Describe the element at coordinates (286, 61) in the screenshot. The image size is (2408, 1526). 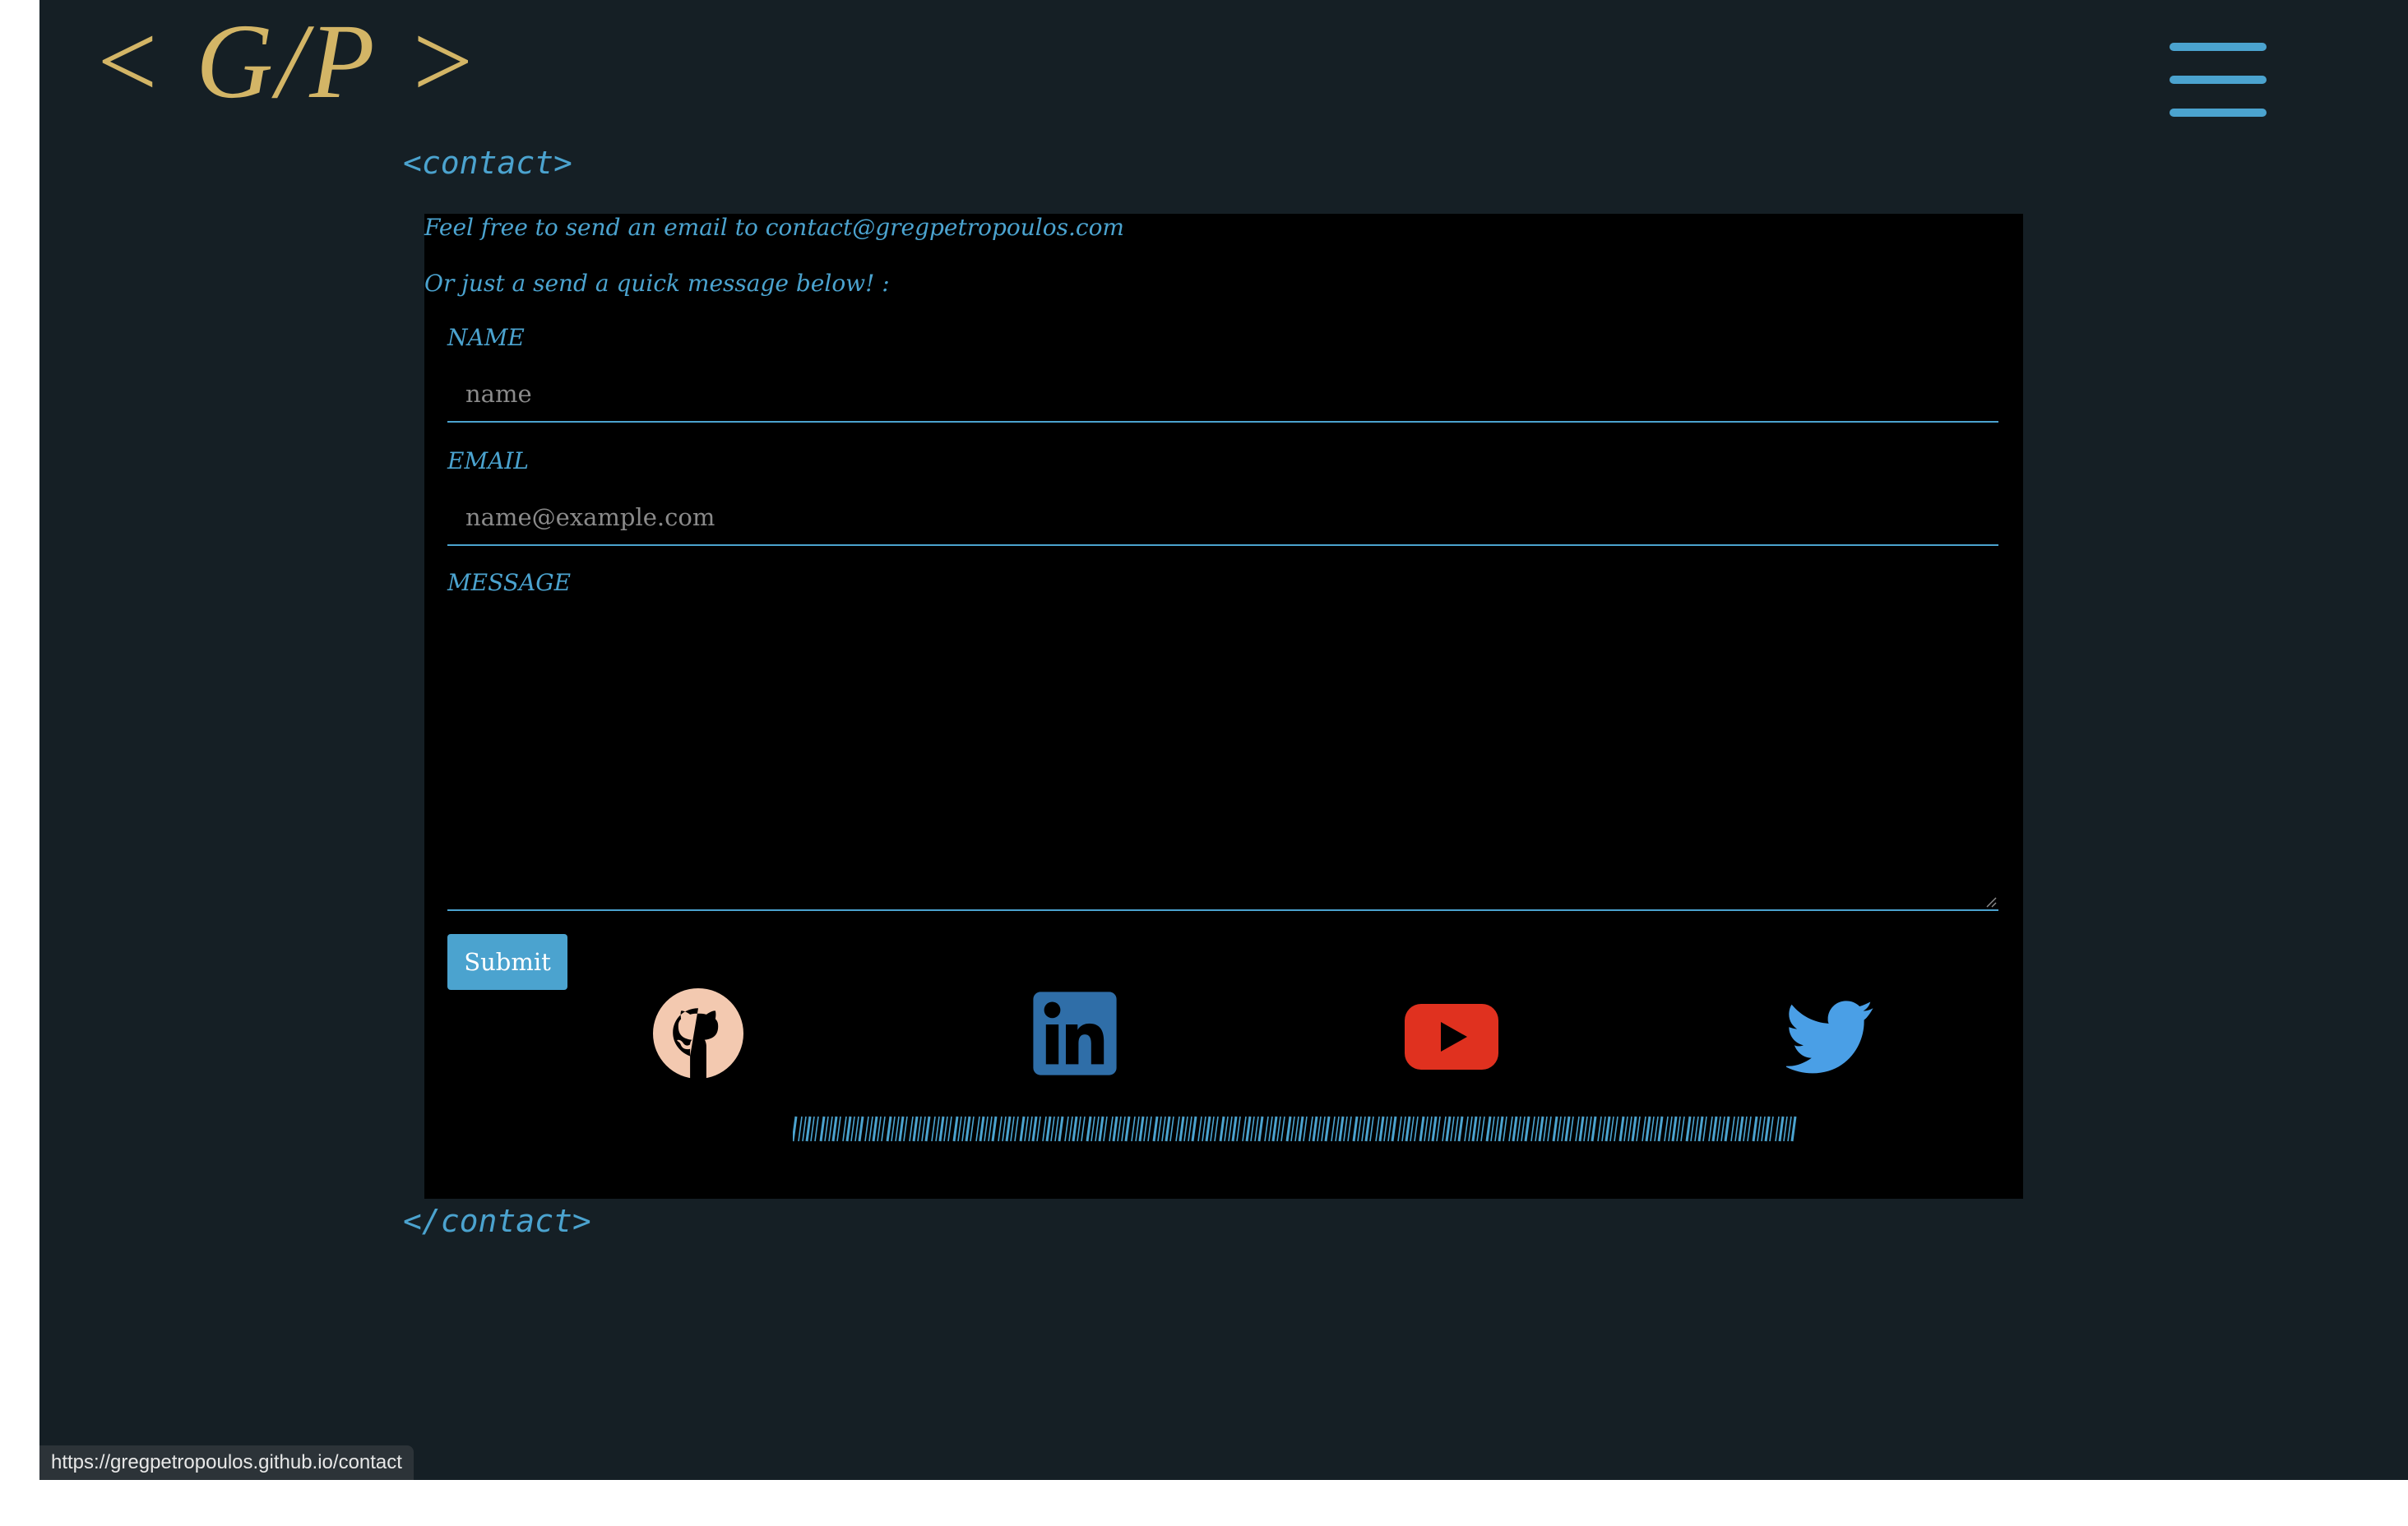
I see `site-logo: < G/P >` at that location.